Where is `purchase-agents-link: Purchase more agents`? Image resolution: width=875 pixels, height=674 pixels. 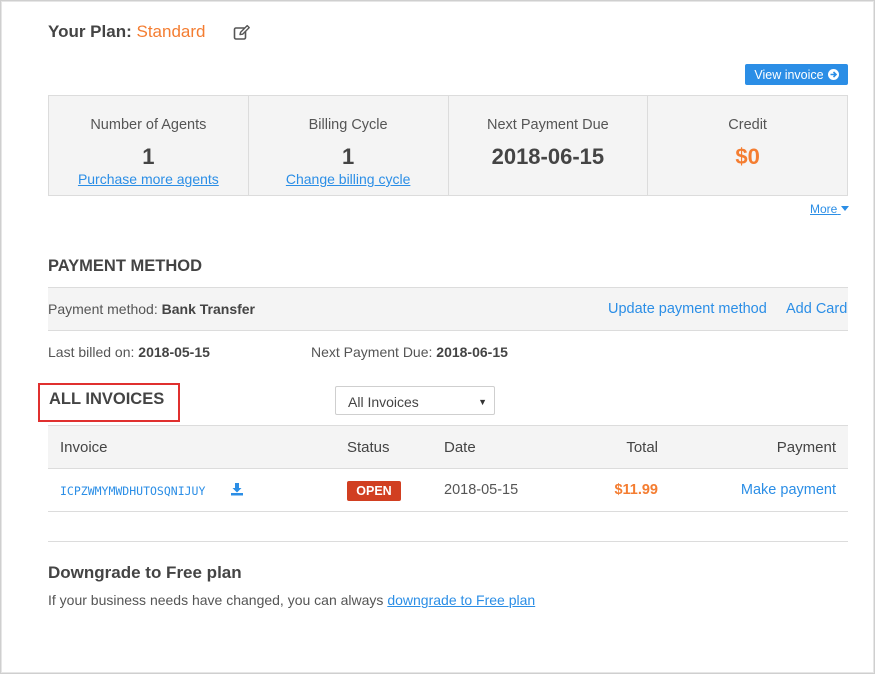 purchase-agents-link: Purchase more agents is located at coordinates (148, 179).